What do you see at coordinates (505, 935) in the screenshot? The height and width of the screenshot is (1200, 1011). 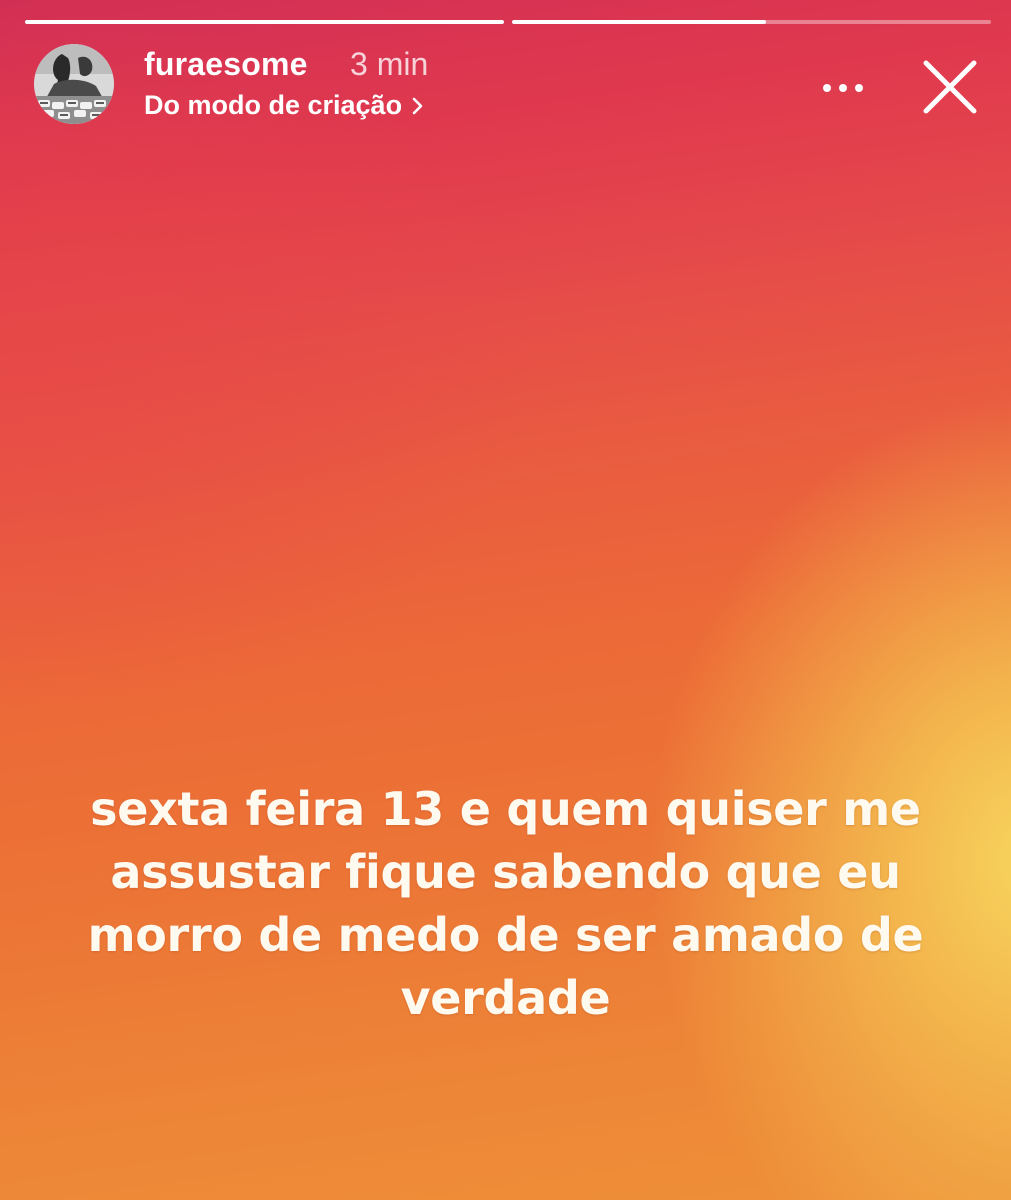 I see `caption-line: morro de medo de ser amado de` at bounding box center [505, 935].